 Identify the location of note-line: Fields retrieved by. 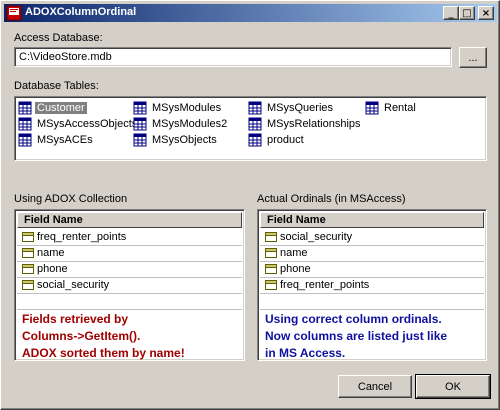
(75, 319).